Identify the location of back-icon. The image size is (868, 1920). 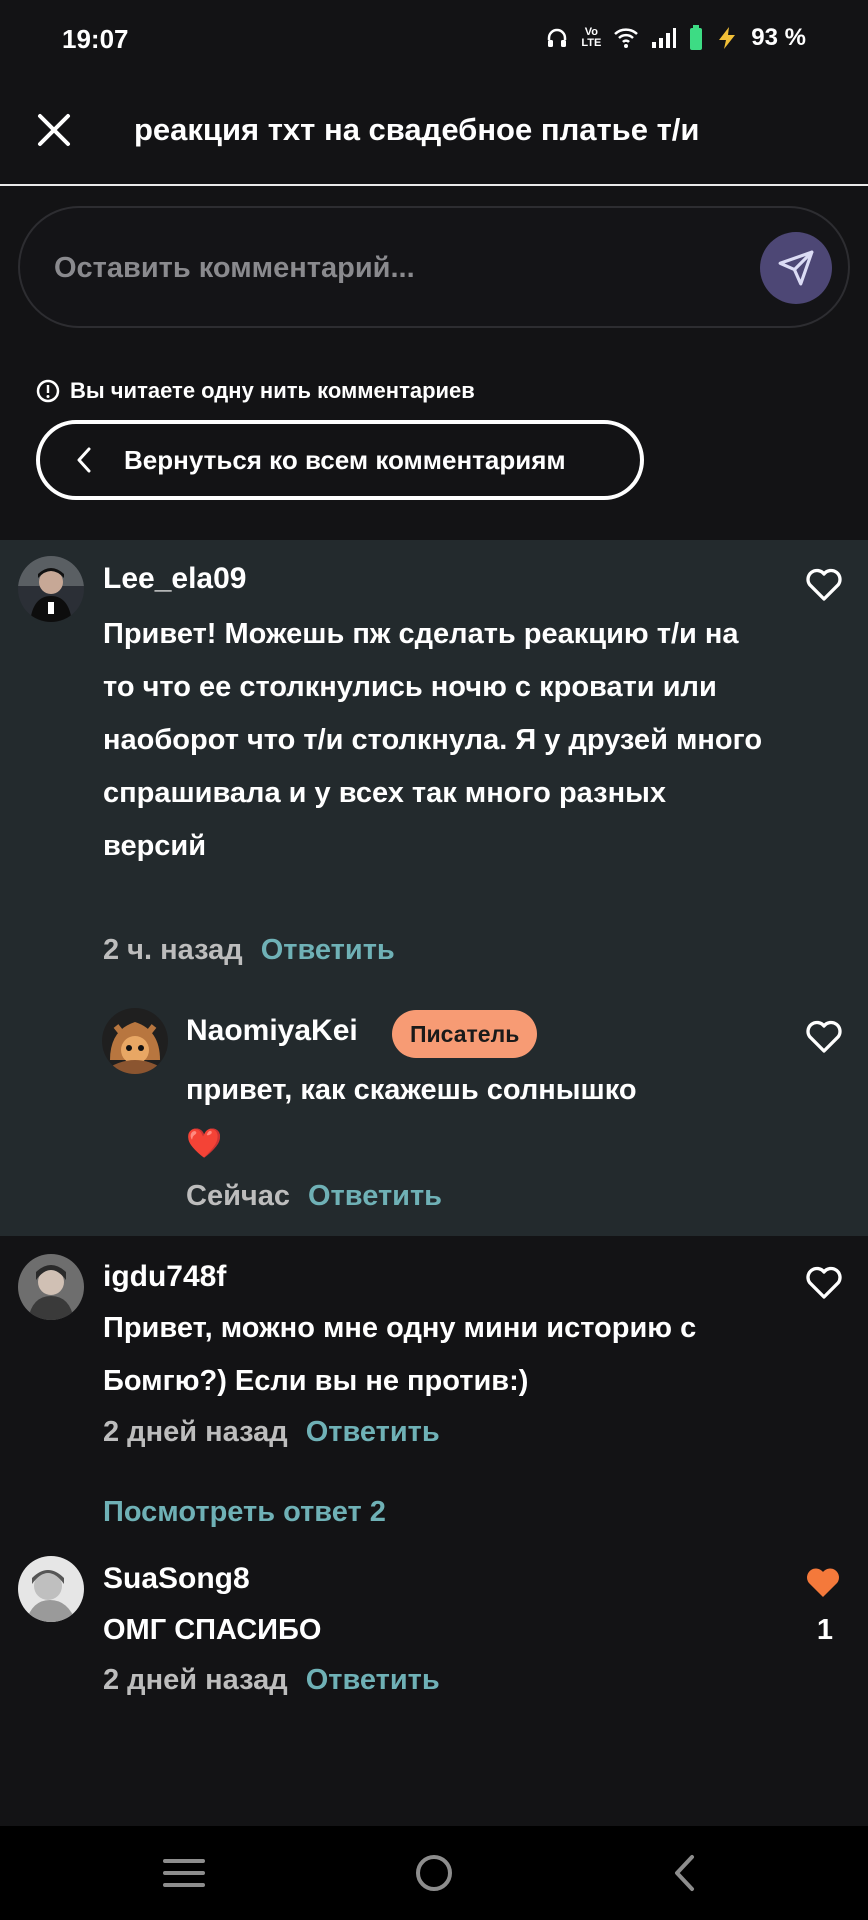
(684, 1873).